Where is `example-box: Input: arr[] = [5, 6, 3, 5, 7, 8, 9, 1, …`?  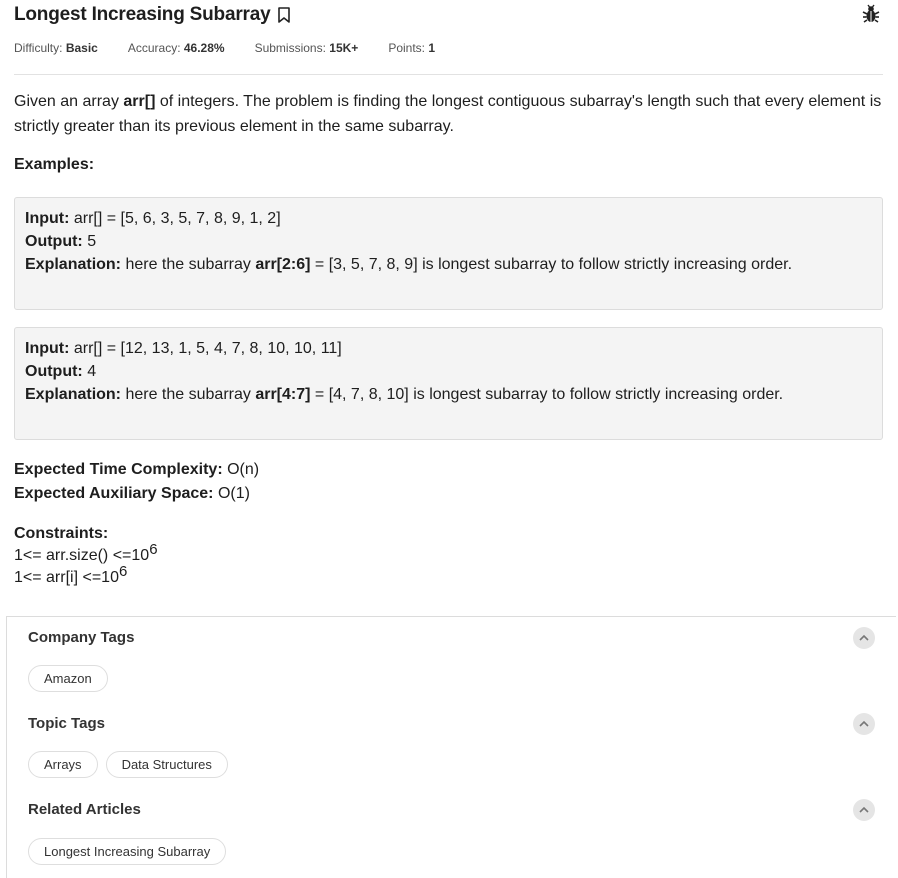
example-box: Input: arr[] = [5, 6, 3, 5, 7, 8, 9, 1, … is located at coordinates (448, 253).